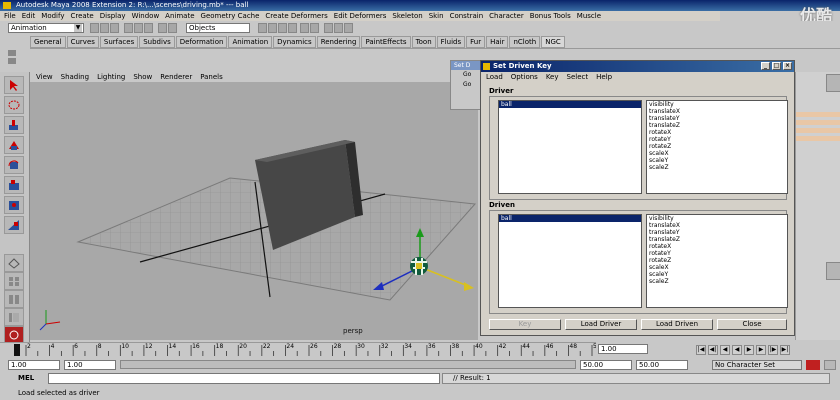  What do you see at coordinates (128, 28) in the screenshot?
I see `select-hierarchy-icon` at bounding box center [128, 28].